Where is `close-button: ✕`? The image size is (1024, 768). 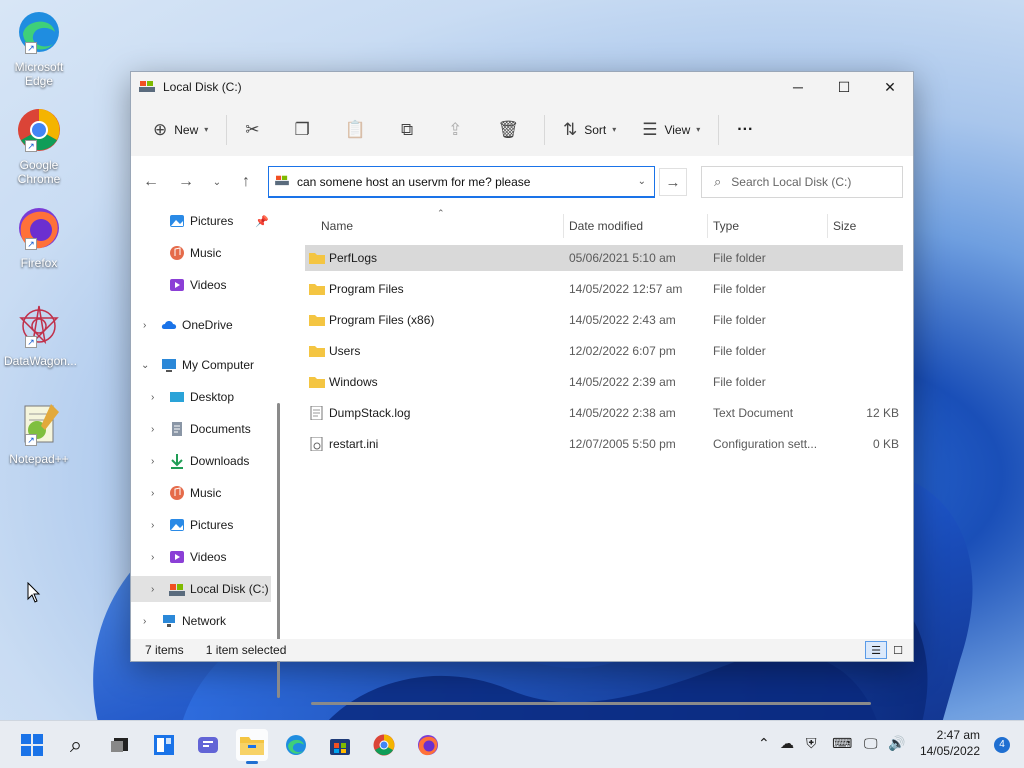 close-button: ✕ is located at coordinates (890, 87).